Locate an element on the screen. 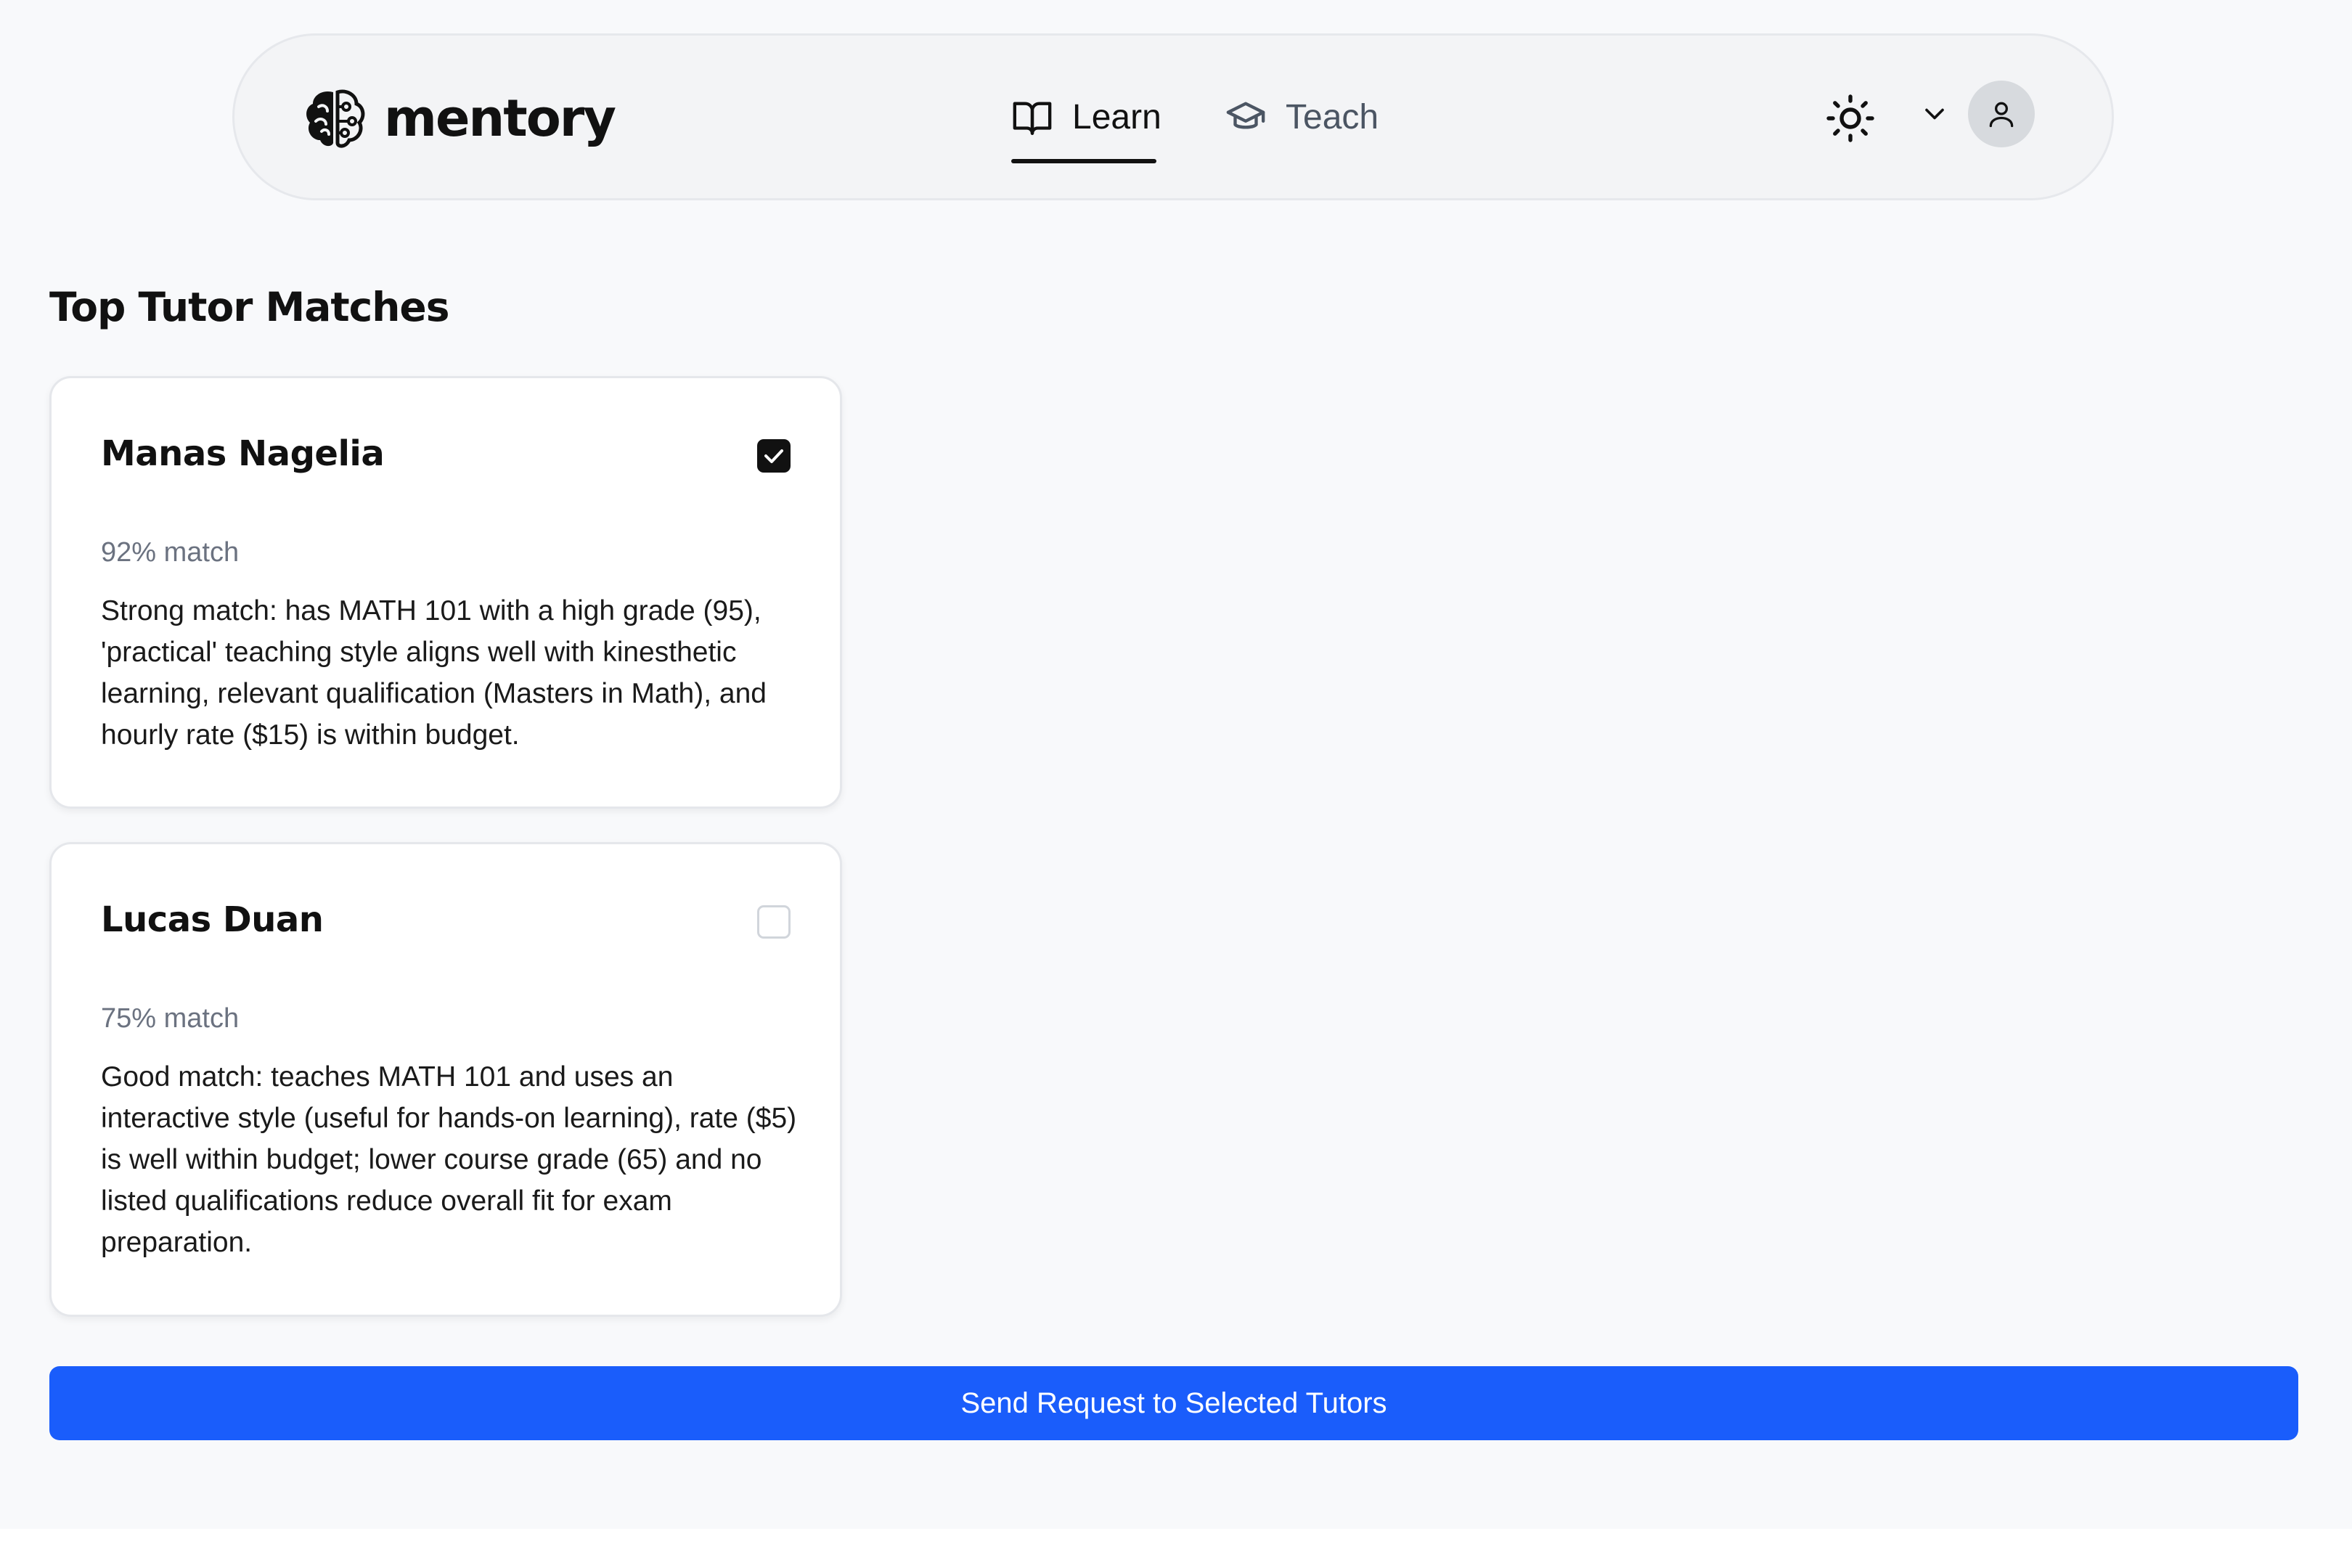 The height and width of the screenshot is (1568, 2352). tutor-name: Lucas Duan is located at coordinates (213, 920).